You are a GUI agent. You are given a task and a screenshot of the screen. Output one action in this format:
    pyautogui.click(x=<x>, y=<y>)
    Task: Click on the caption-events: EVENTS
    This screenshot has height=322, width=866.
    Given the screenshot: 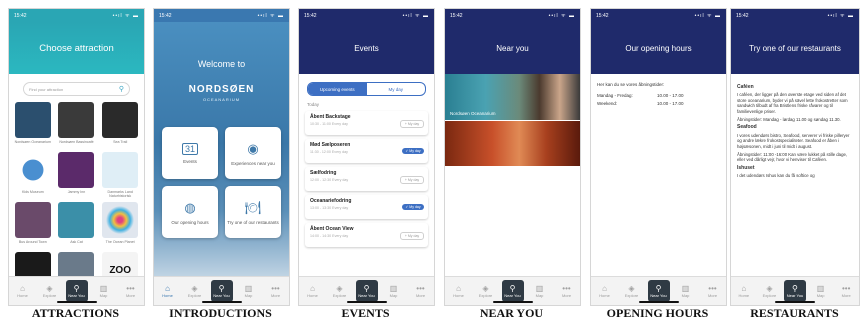 What is the action you would take?
    pyautogui.click(x=365, y=313)
    